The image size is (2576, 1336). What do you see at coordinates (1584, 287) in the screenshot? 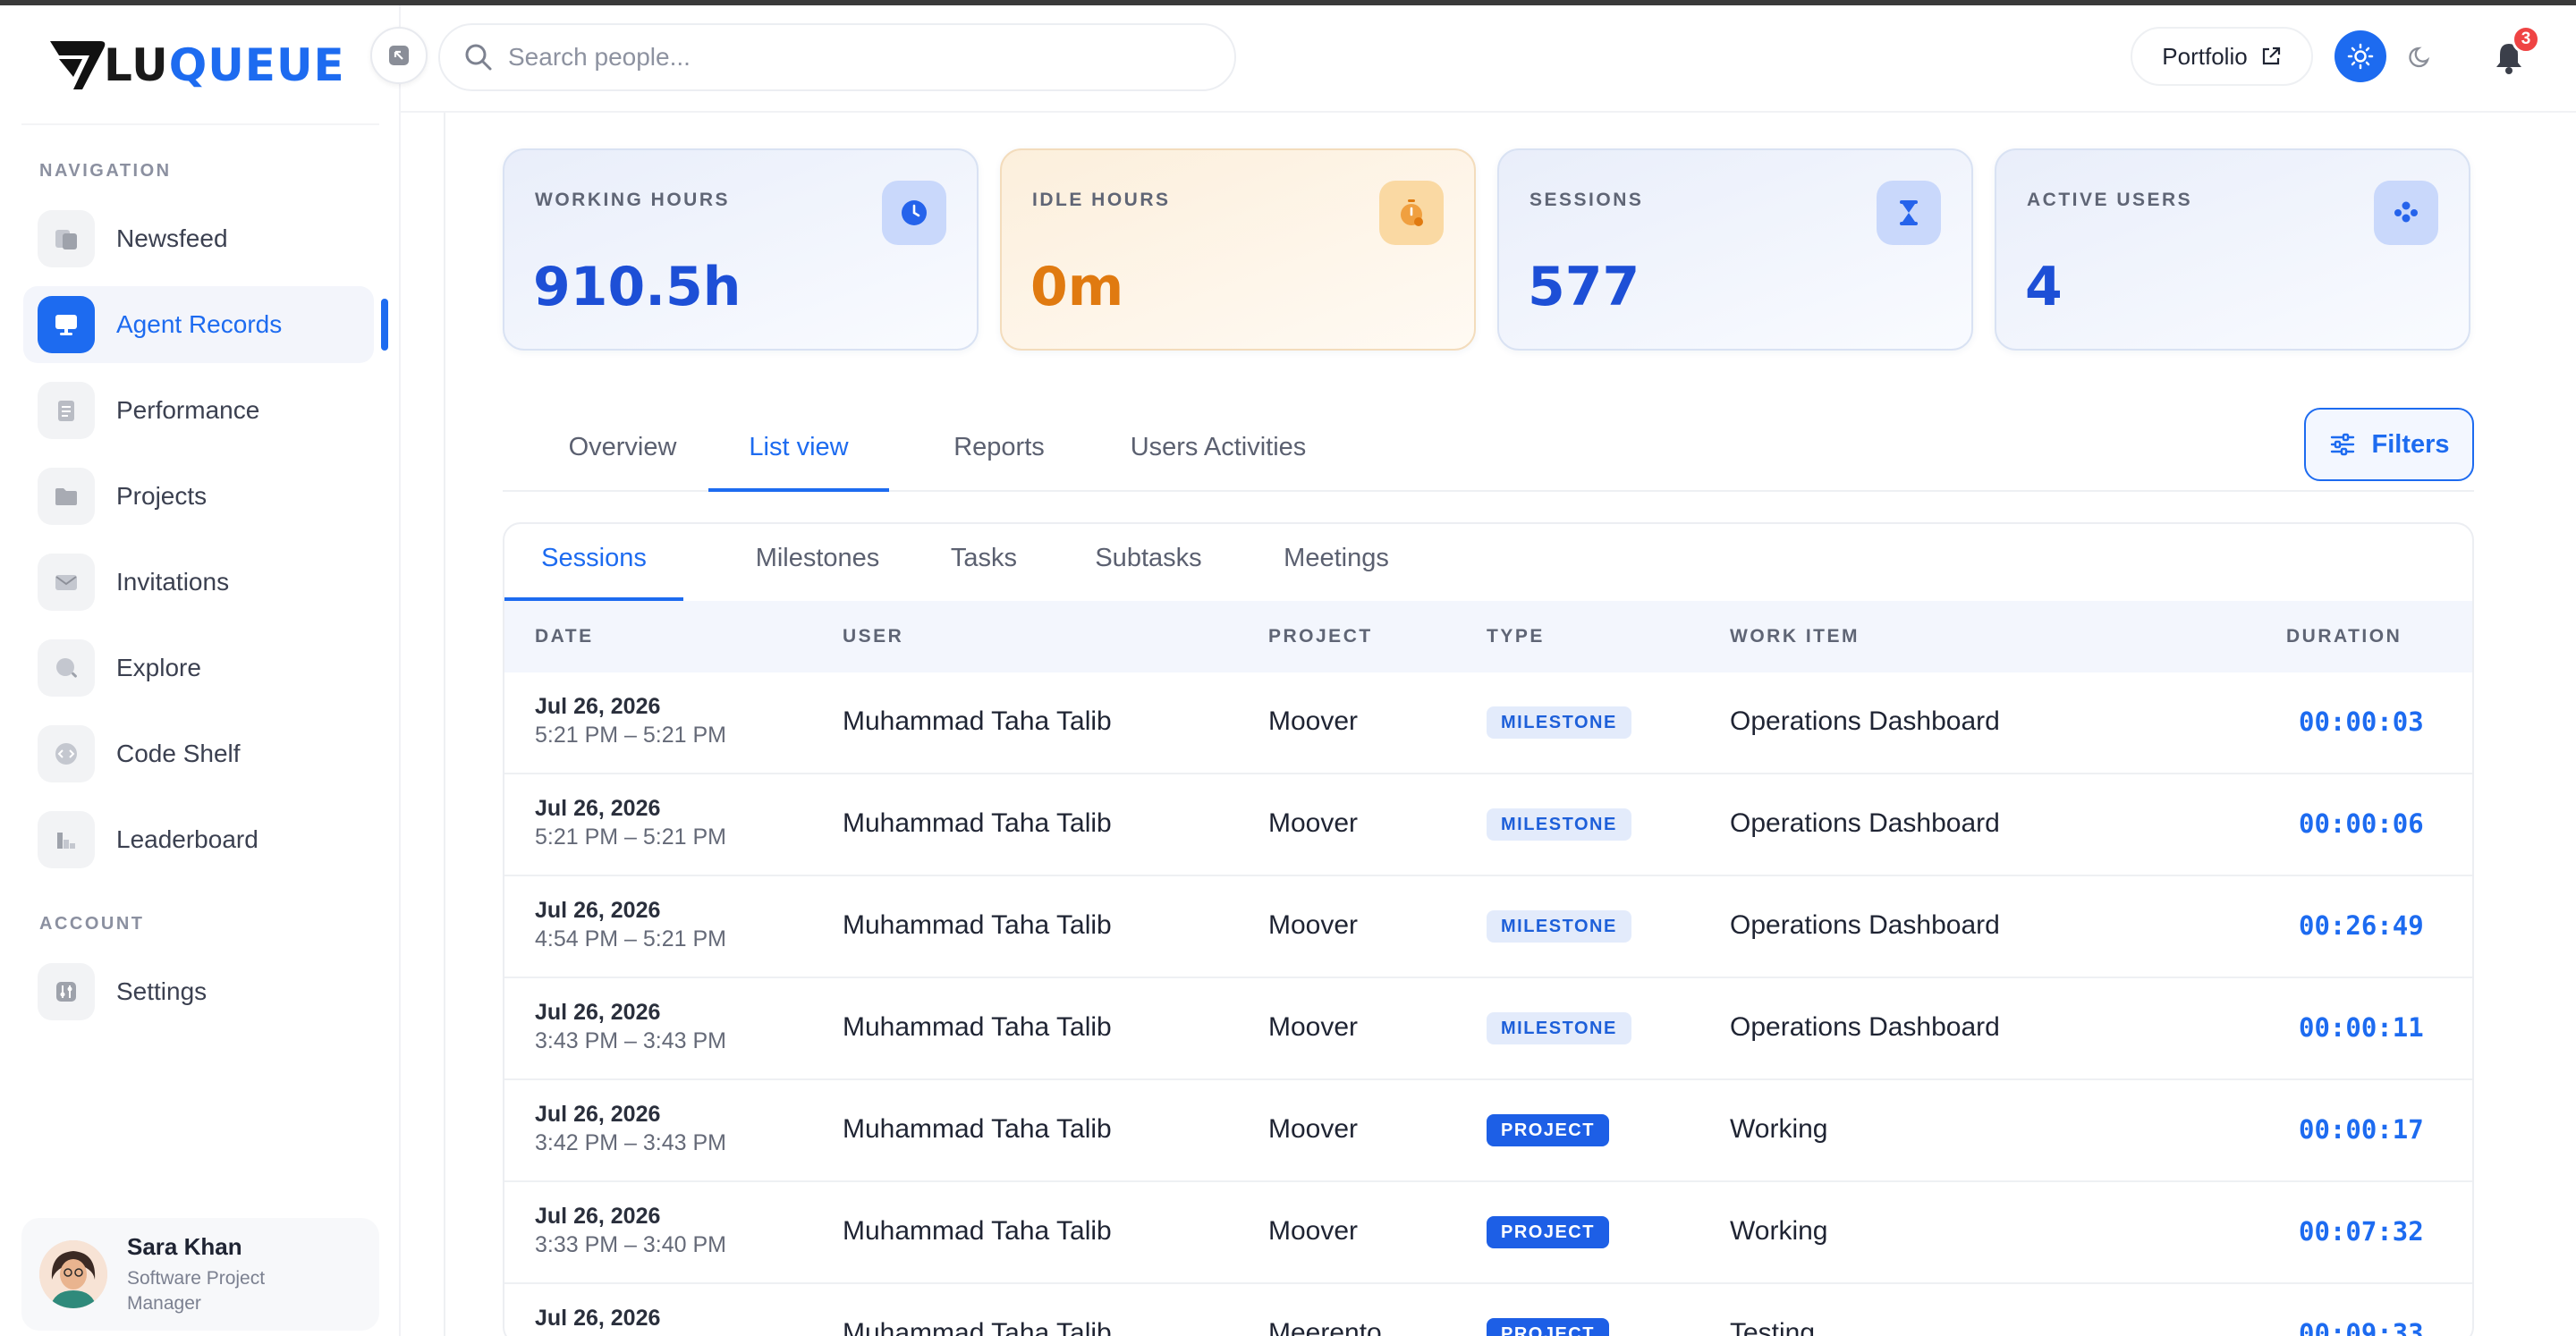
I see `stat-value: 577` at bounding box center [1584, 287].